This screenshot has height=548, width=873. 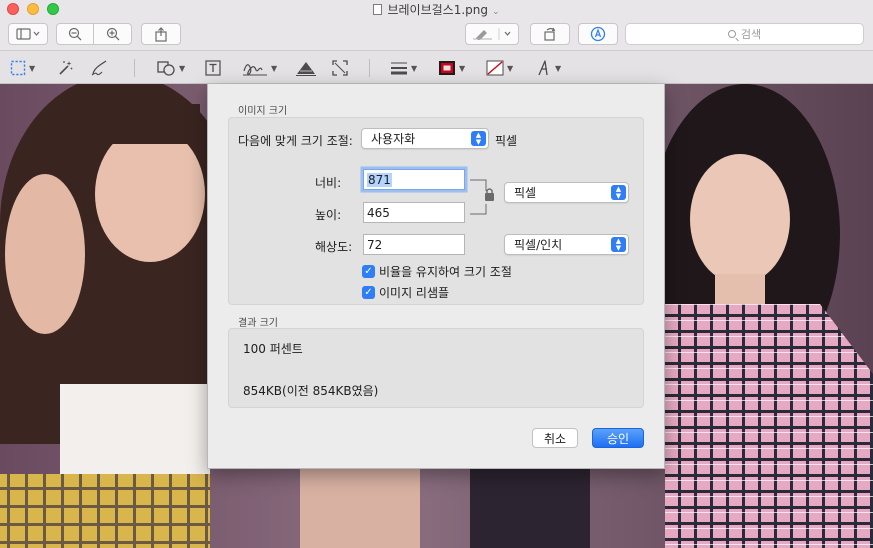 I want to click on magic-wand-icon, so click(x=66, y=68).